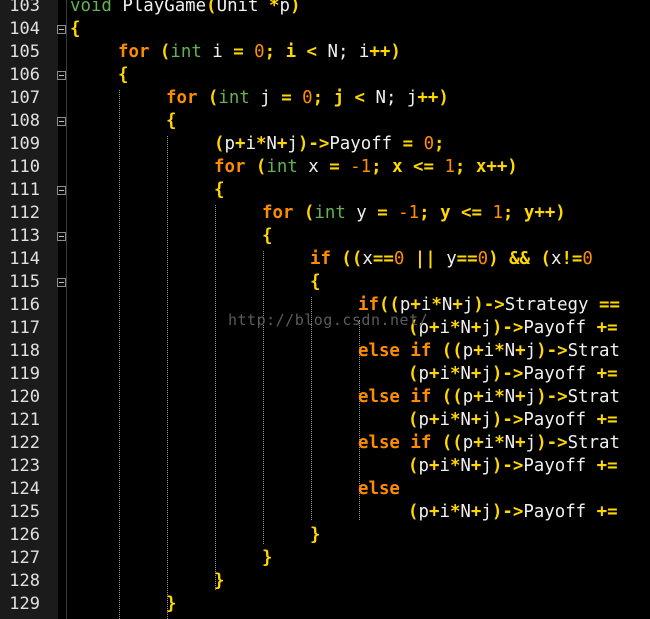  What do you see at coordinates (325, 581) in the screenshot?
I see `code-line: 128 }` at bounding box center [325, 581].